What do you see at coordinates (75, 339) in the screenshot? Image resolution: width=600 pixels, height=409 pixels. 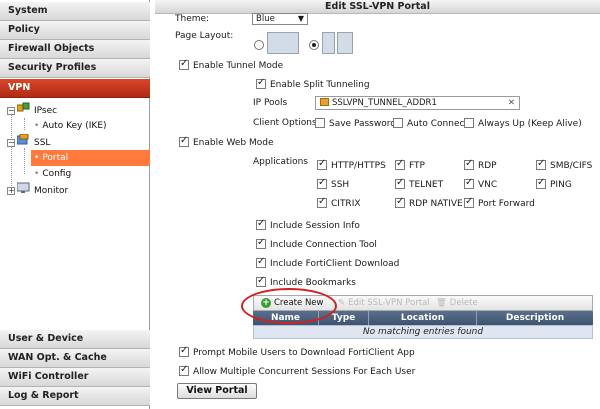 I see `nav-user-device: User & Device` at bounding box center [75, 339].